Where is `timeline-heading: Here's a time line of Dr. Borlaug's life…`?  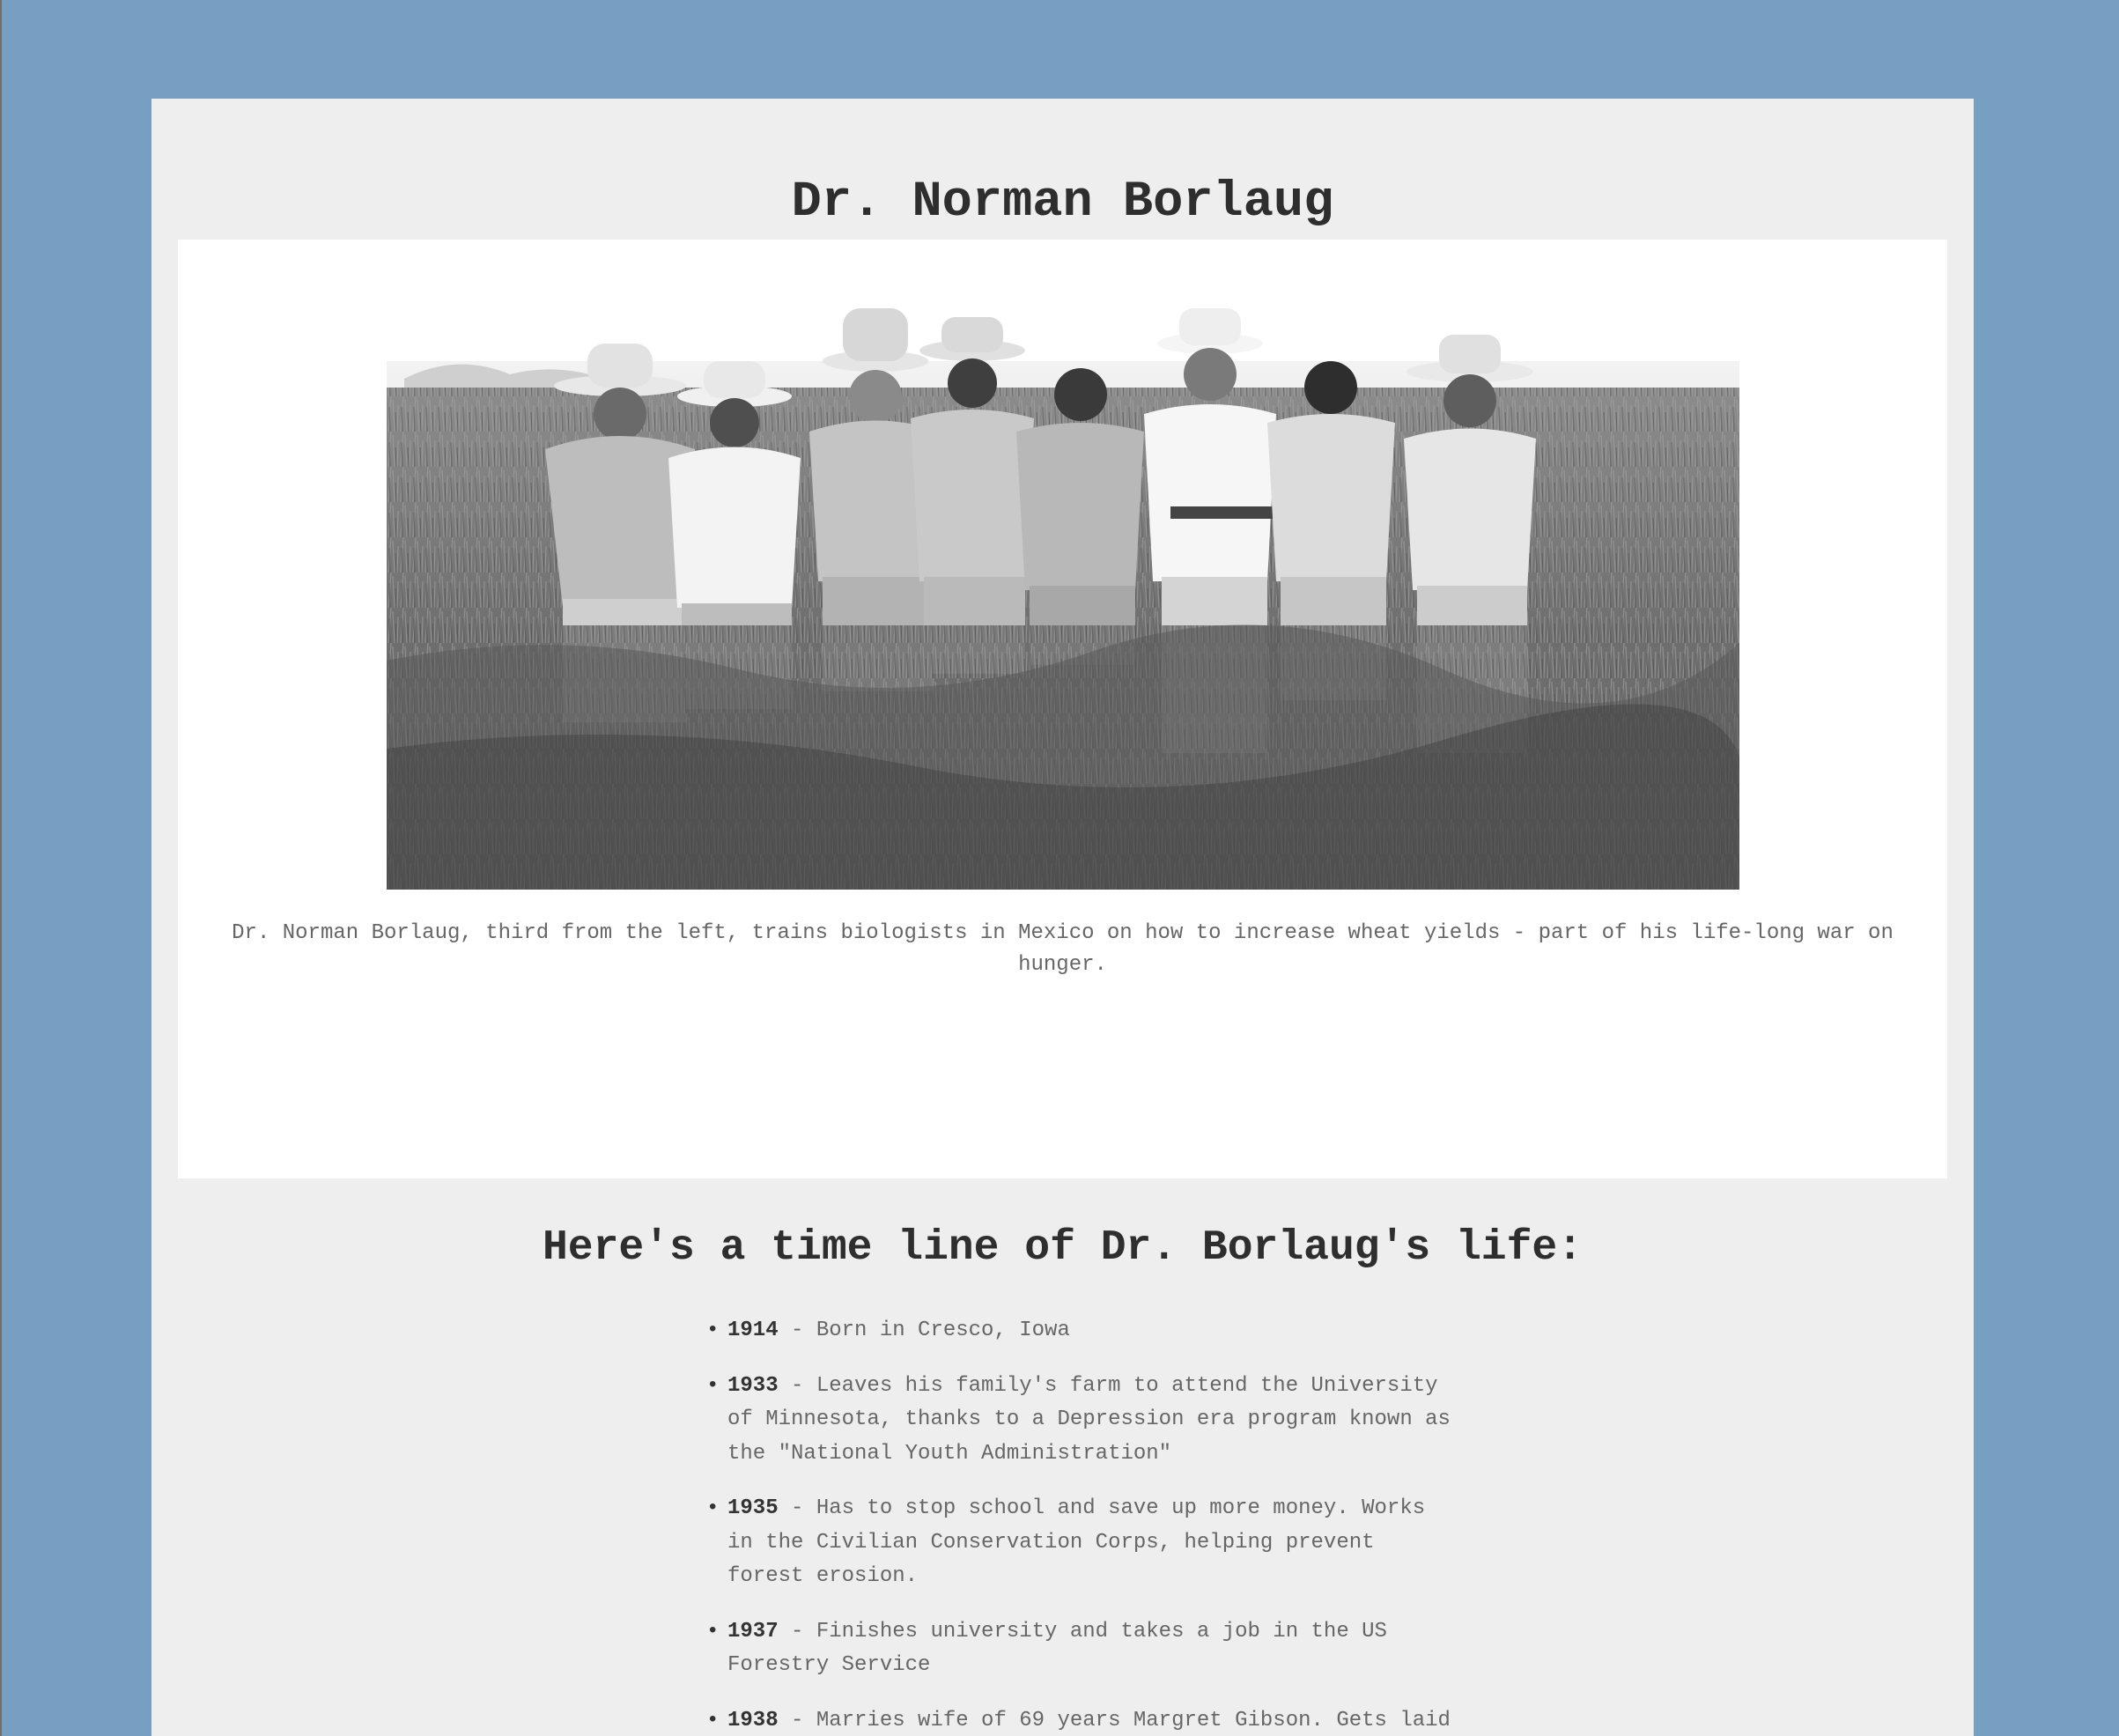
timeline-heading: Here's a time line of Dr. Borlaug's life… is located at coordinates (1063, 1248).